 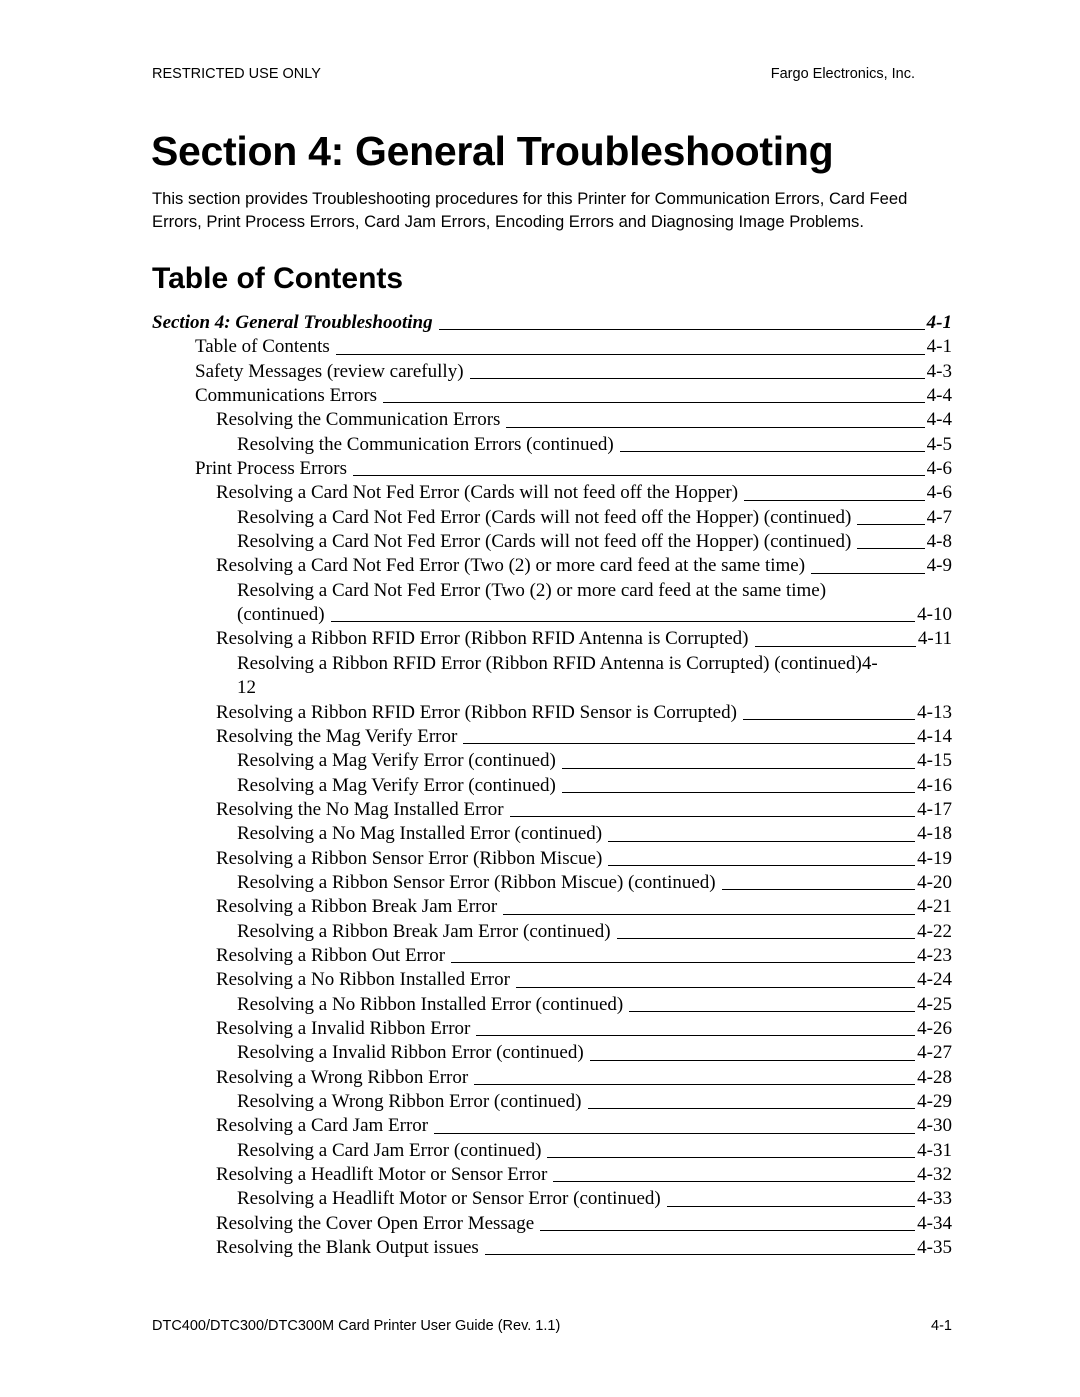 I want to click on toc-entry-page: 4-20, so click(x=934, y=882).